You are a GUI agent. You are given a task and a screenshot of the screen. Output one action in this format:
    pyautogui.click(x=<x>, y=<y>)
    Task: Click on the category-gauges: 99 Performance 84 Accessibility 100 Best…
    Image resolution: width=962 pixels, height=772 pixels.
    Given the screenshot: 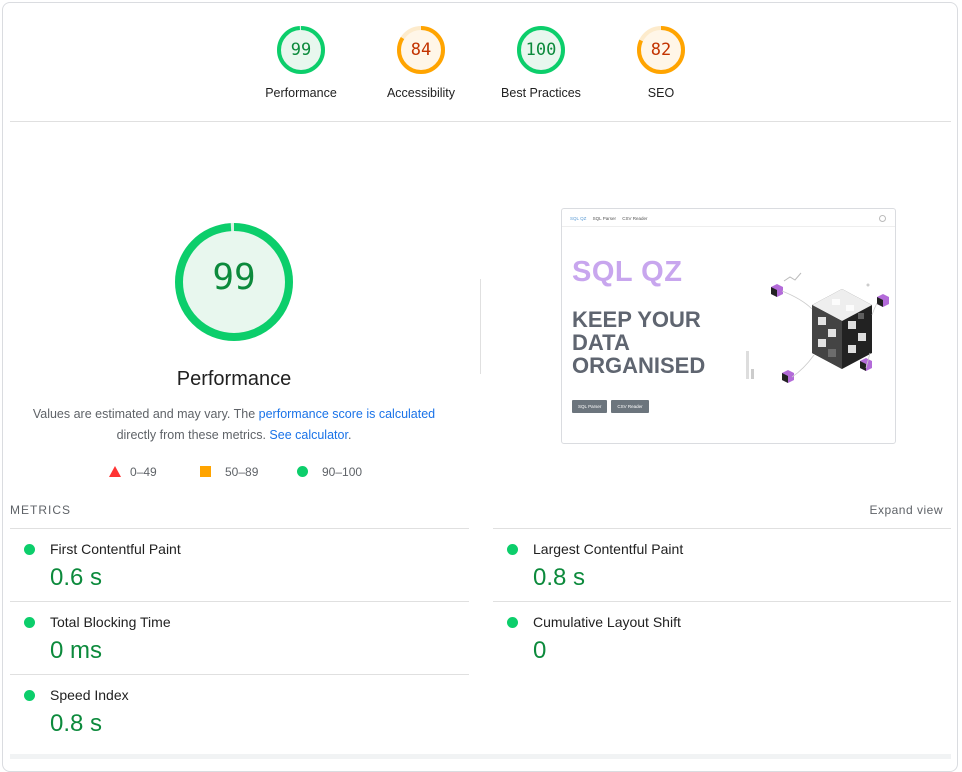 What is the action you would take?
    pyautogui.click(x=481, y=66)
    